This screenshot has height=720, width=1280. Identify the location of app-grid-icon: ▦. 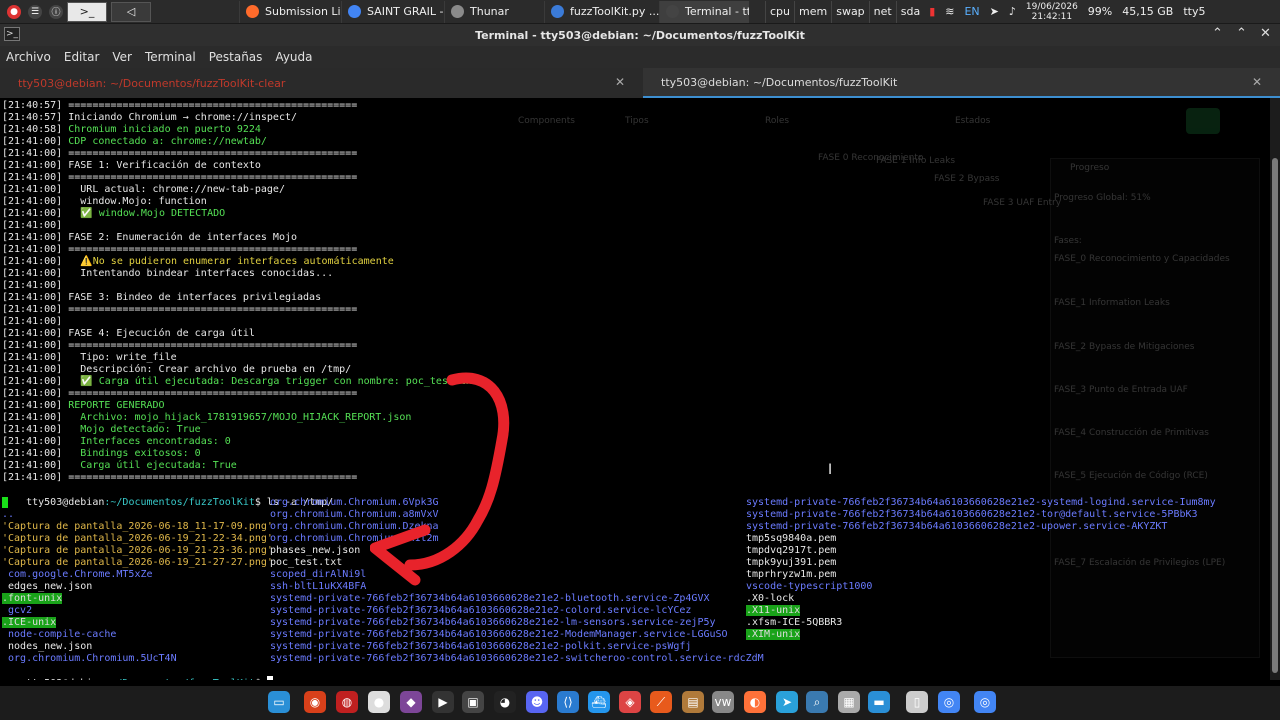
(849, 702).